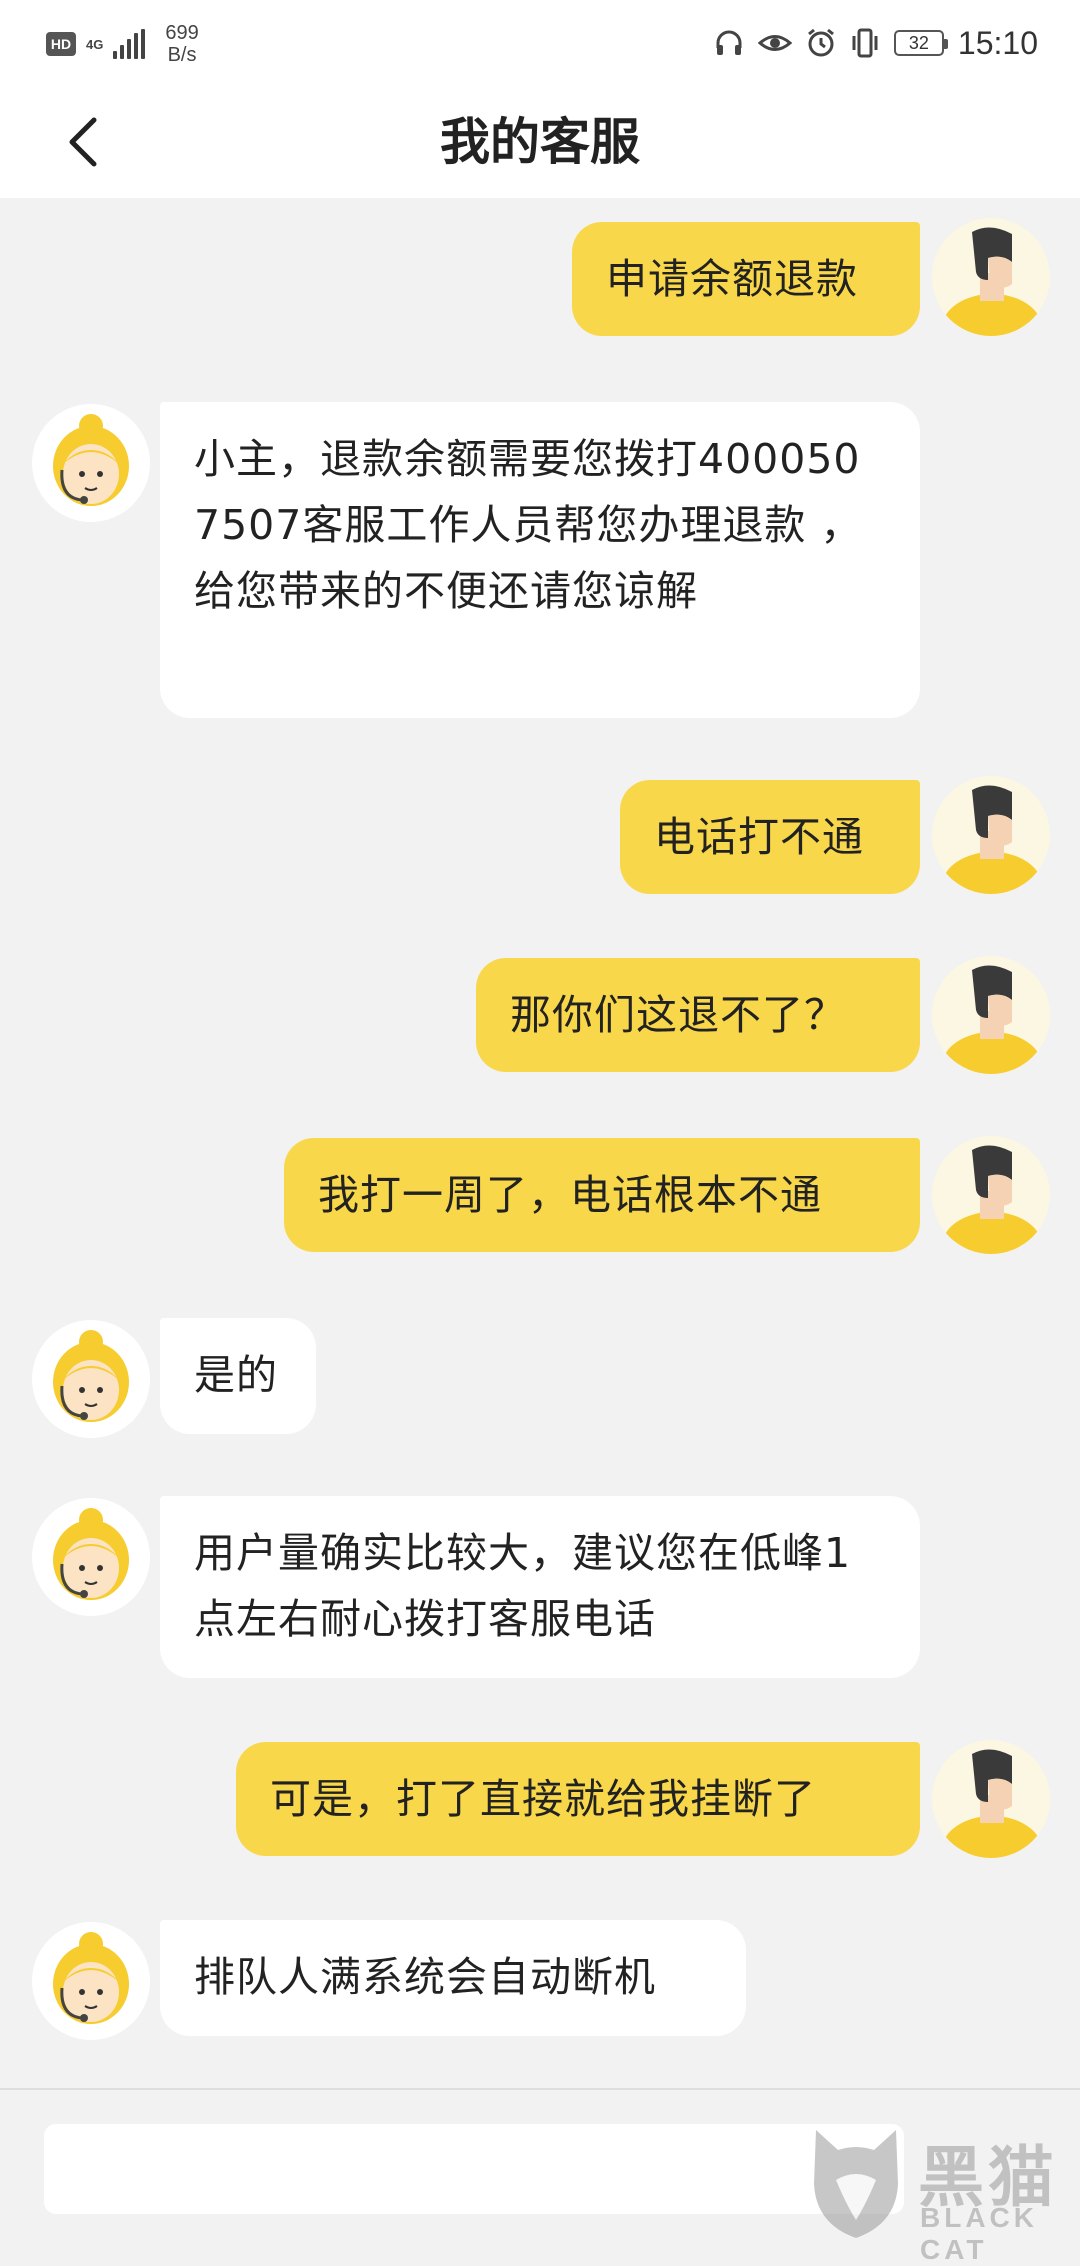 This screenshot has height=2266, width=1080. I want to click on vibrate-icon, so click(865, 43).